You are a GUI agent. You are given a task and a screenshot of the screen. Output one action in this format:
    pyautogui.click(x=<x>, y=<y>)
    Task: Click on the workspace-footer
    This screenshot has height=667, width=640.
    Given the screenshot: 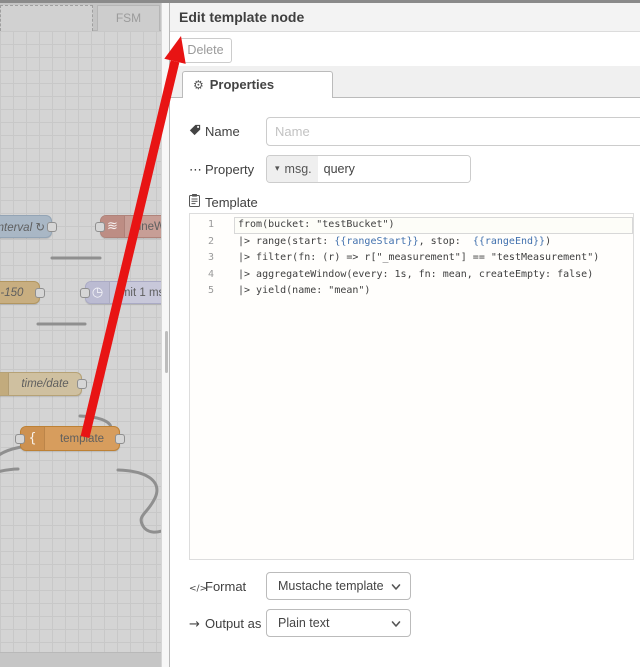 What is the action you would take?
    pyautogui.click(x=80, y=659)
    